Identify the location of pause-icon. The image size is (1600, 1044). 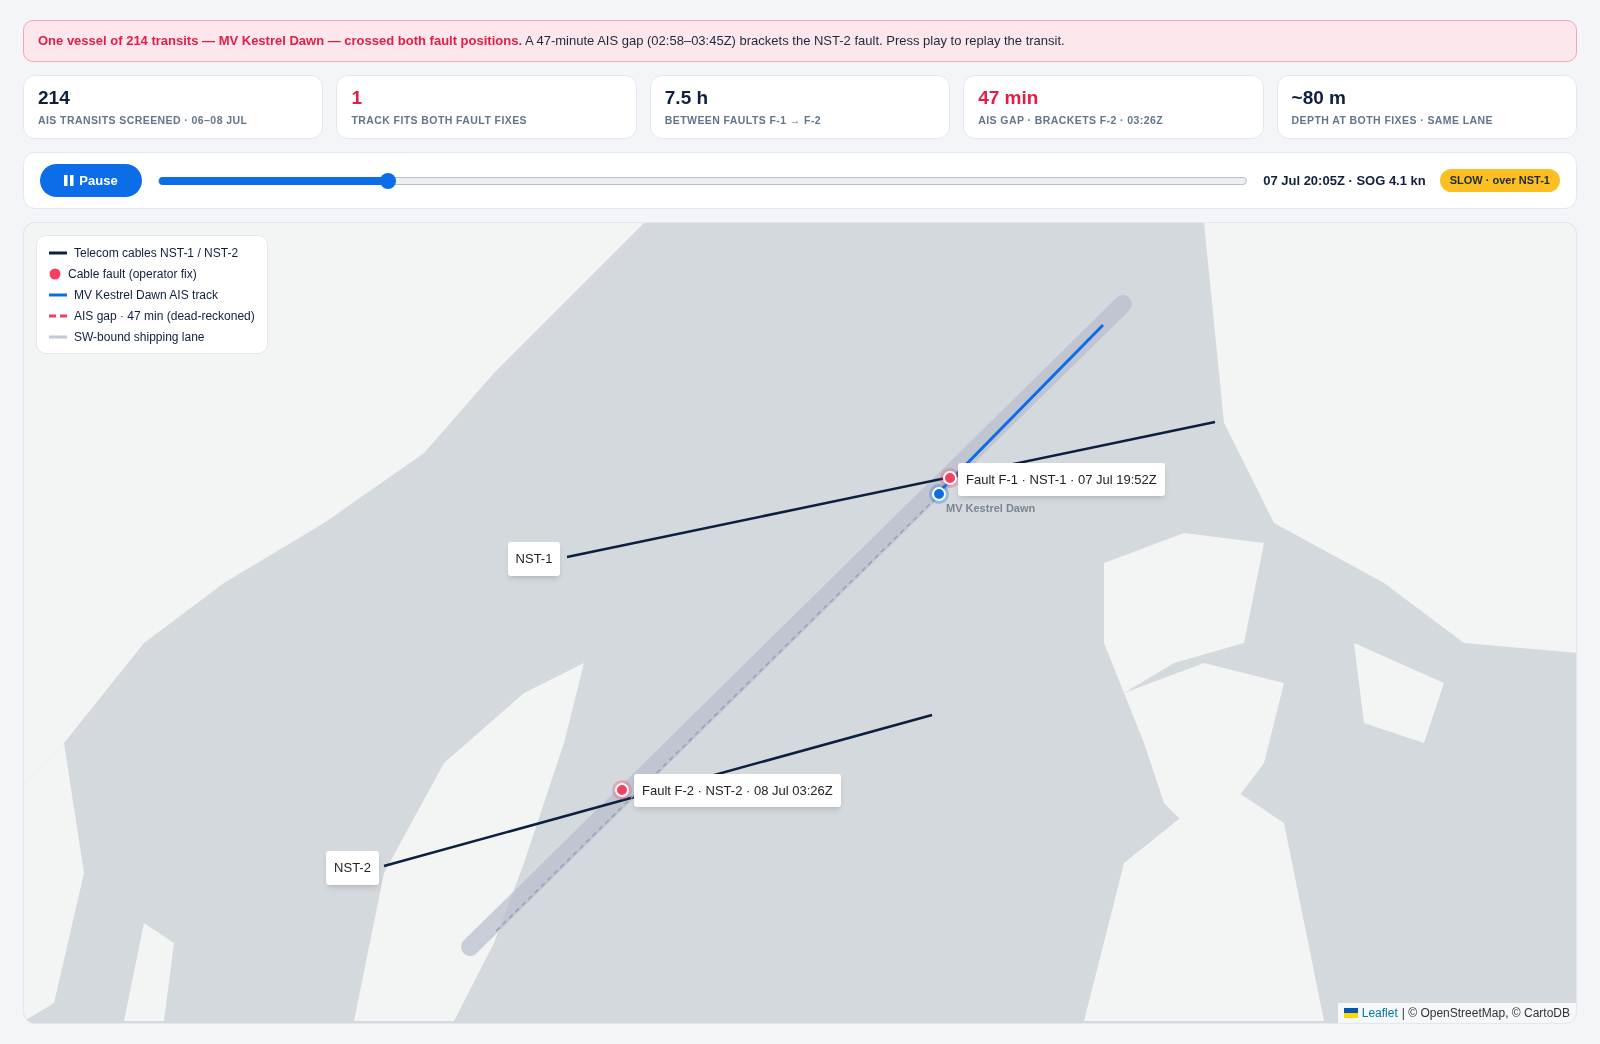
(69, 180).